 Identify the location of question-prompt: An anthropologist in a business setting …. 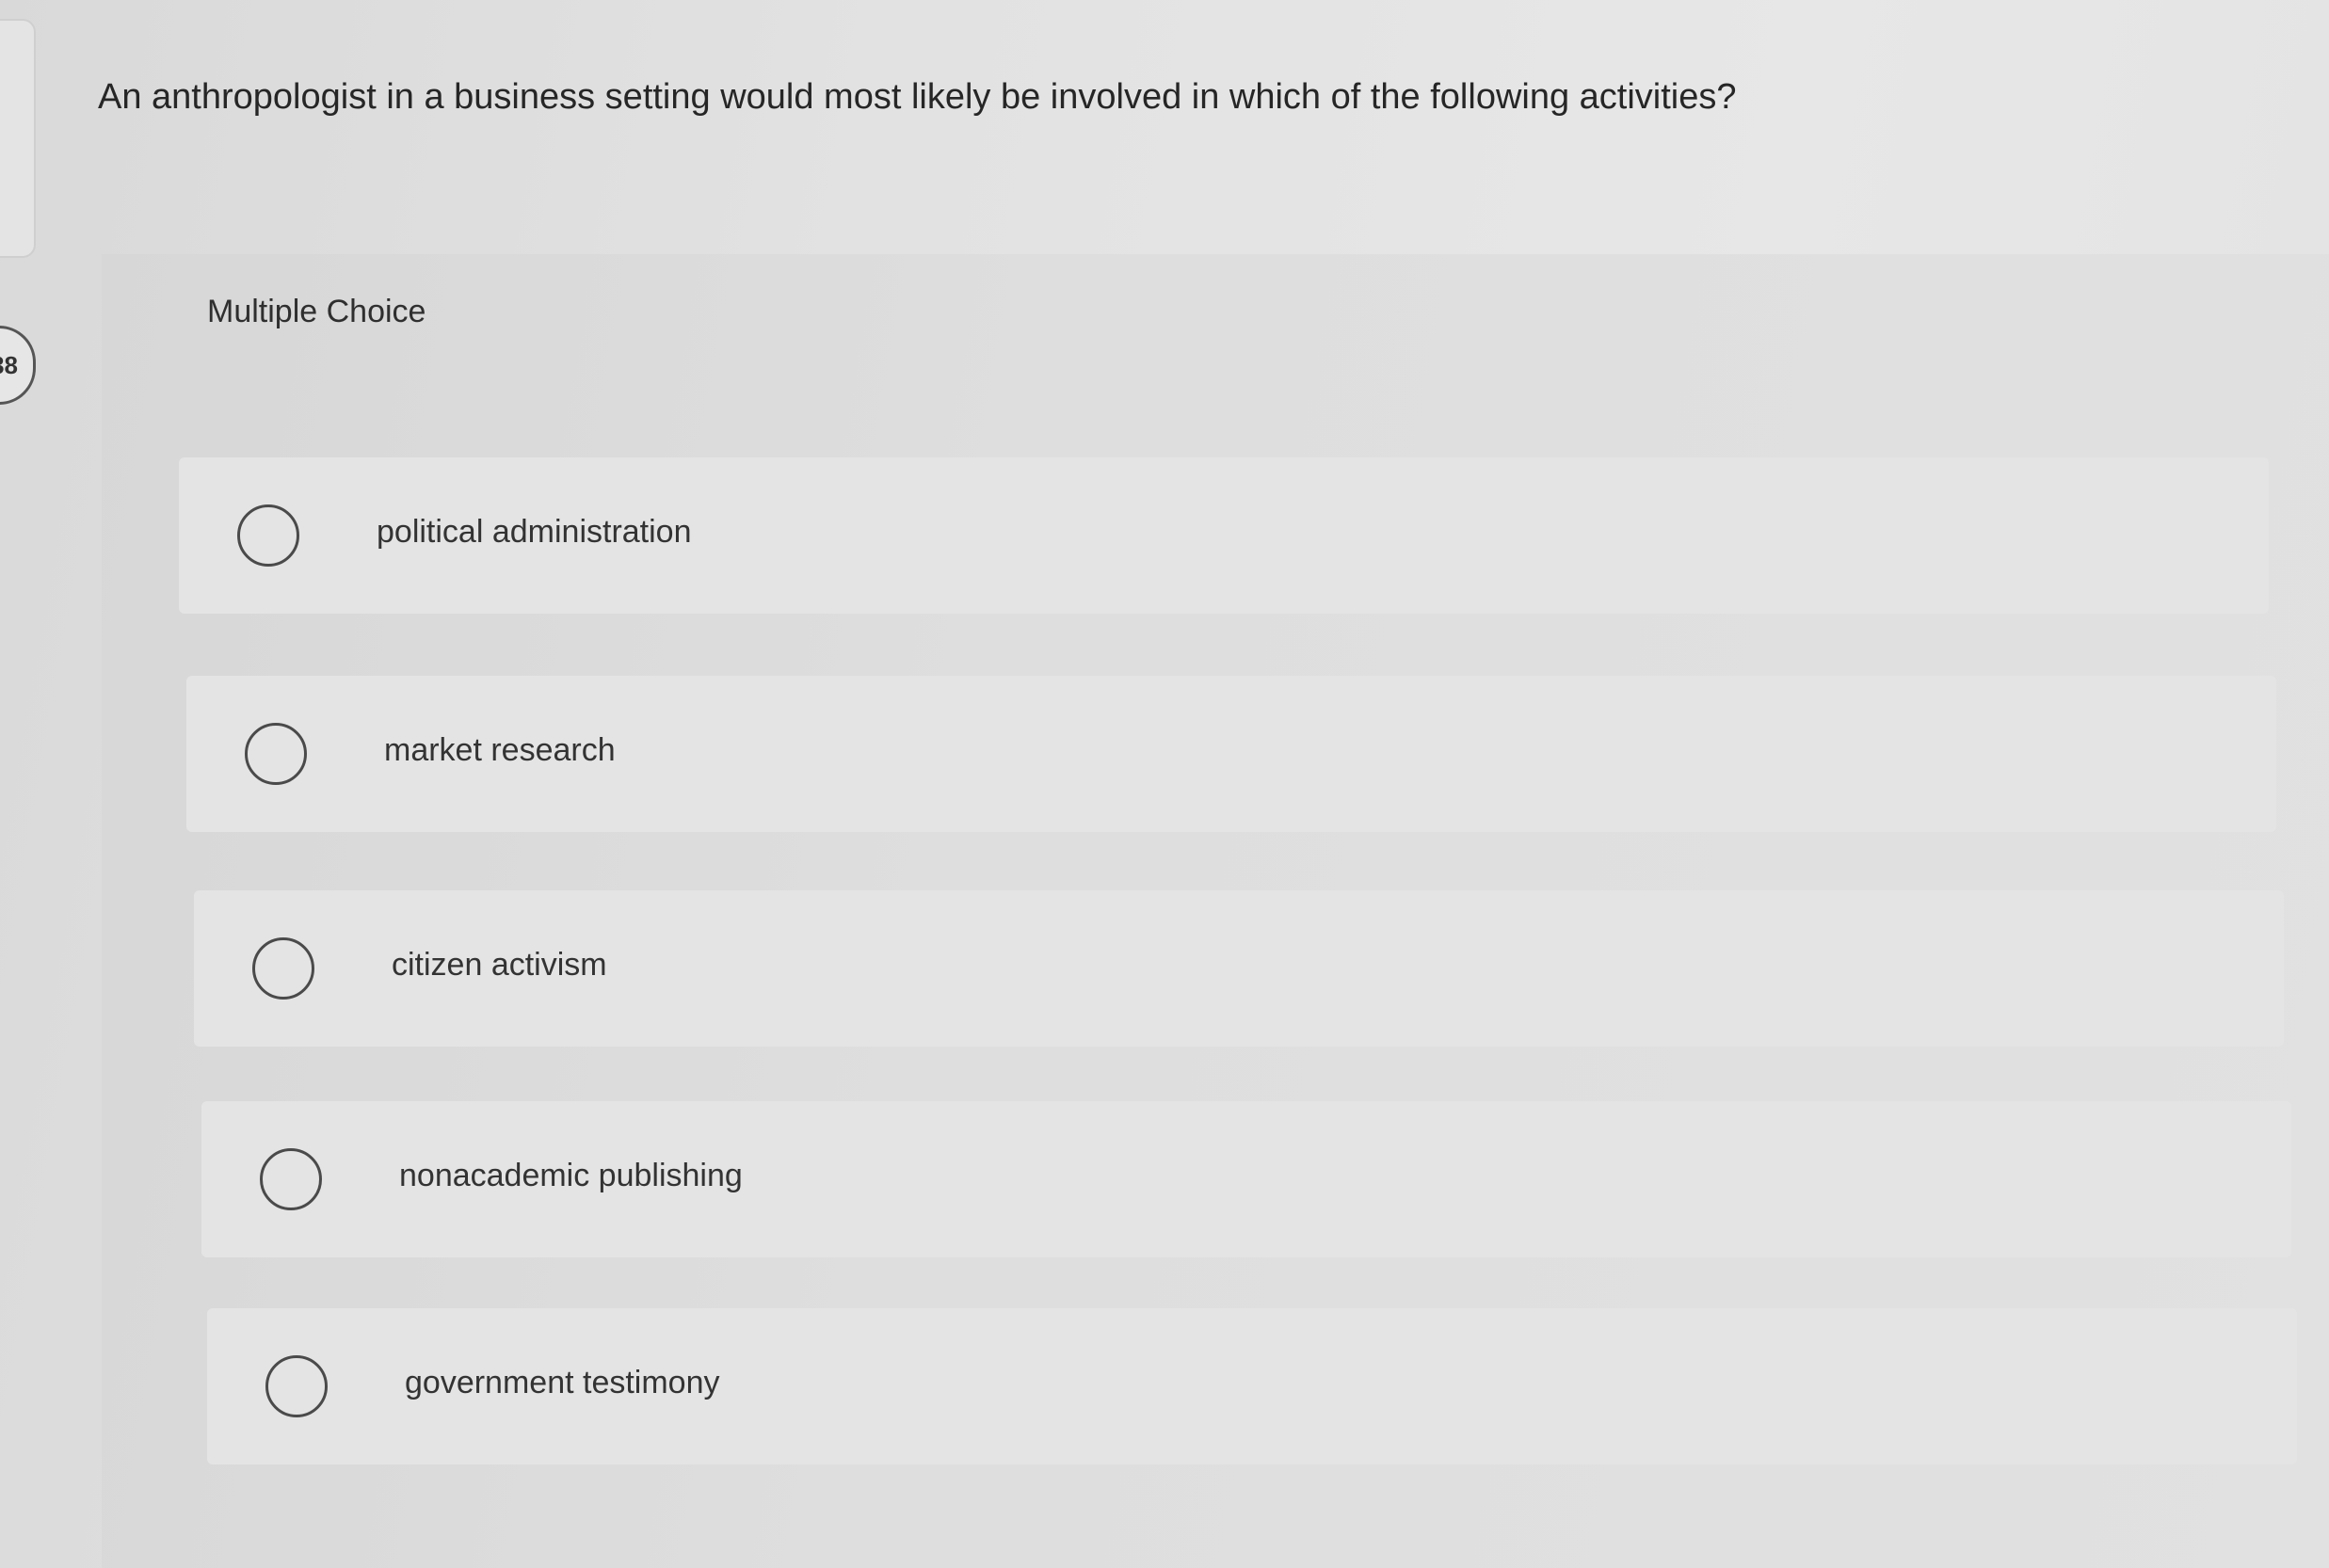
(917, 97).